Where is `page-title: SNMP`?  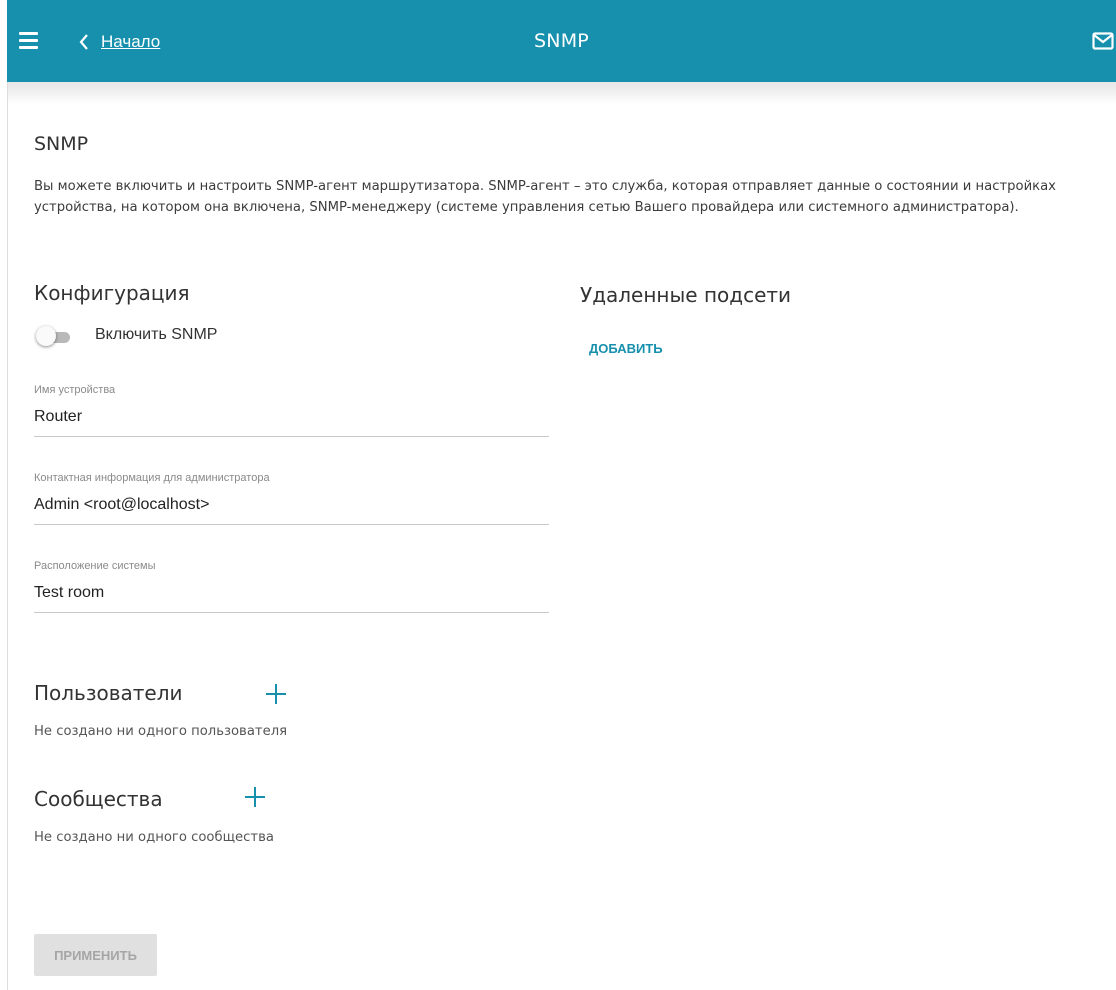 page-title: SNMP is located at coordinates (61, 144).